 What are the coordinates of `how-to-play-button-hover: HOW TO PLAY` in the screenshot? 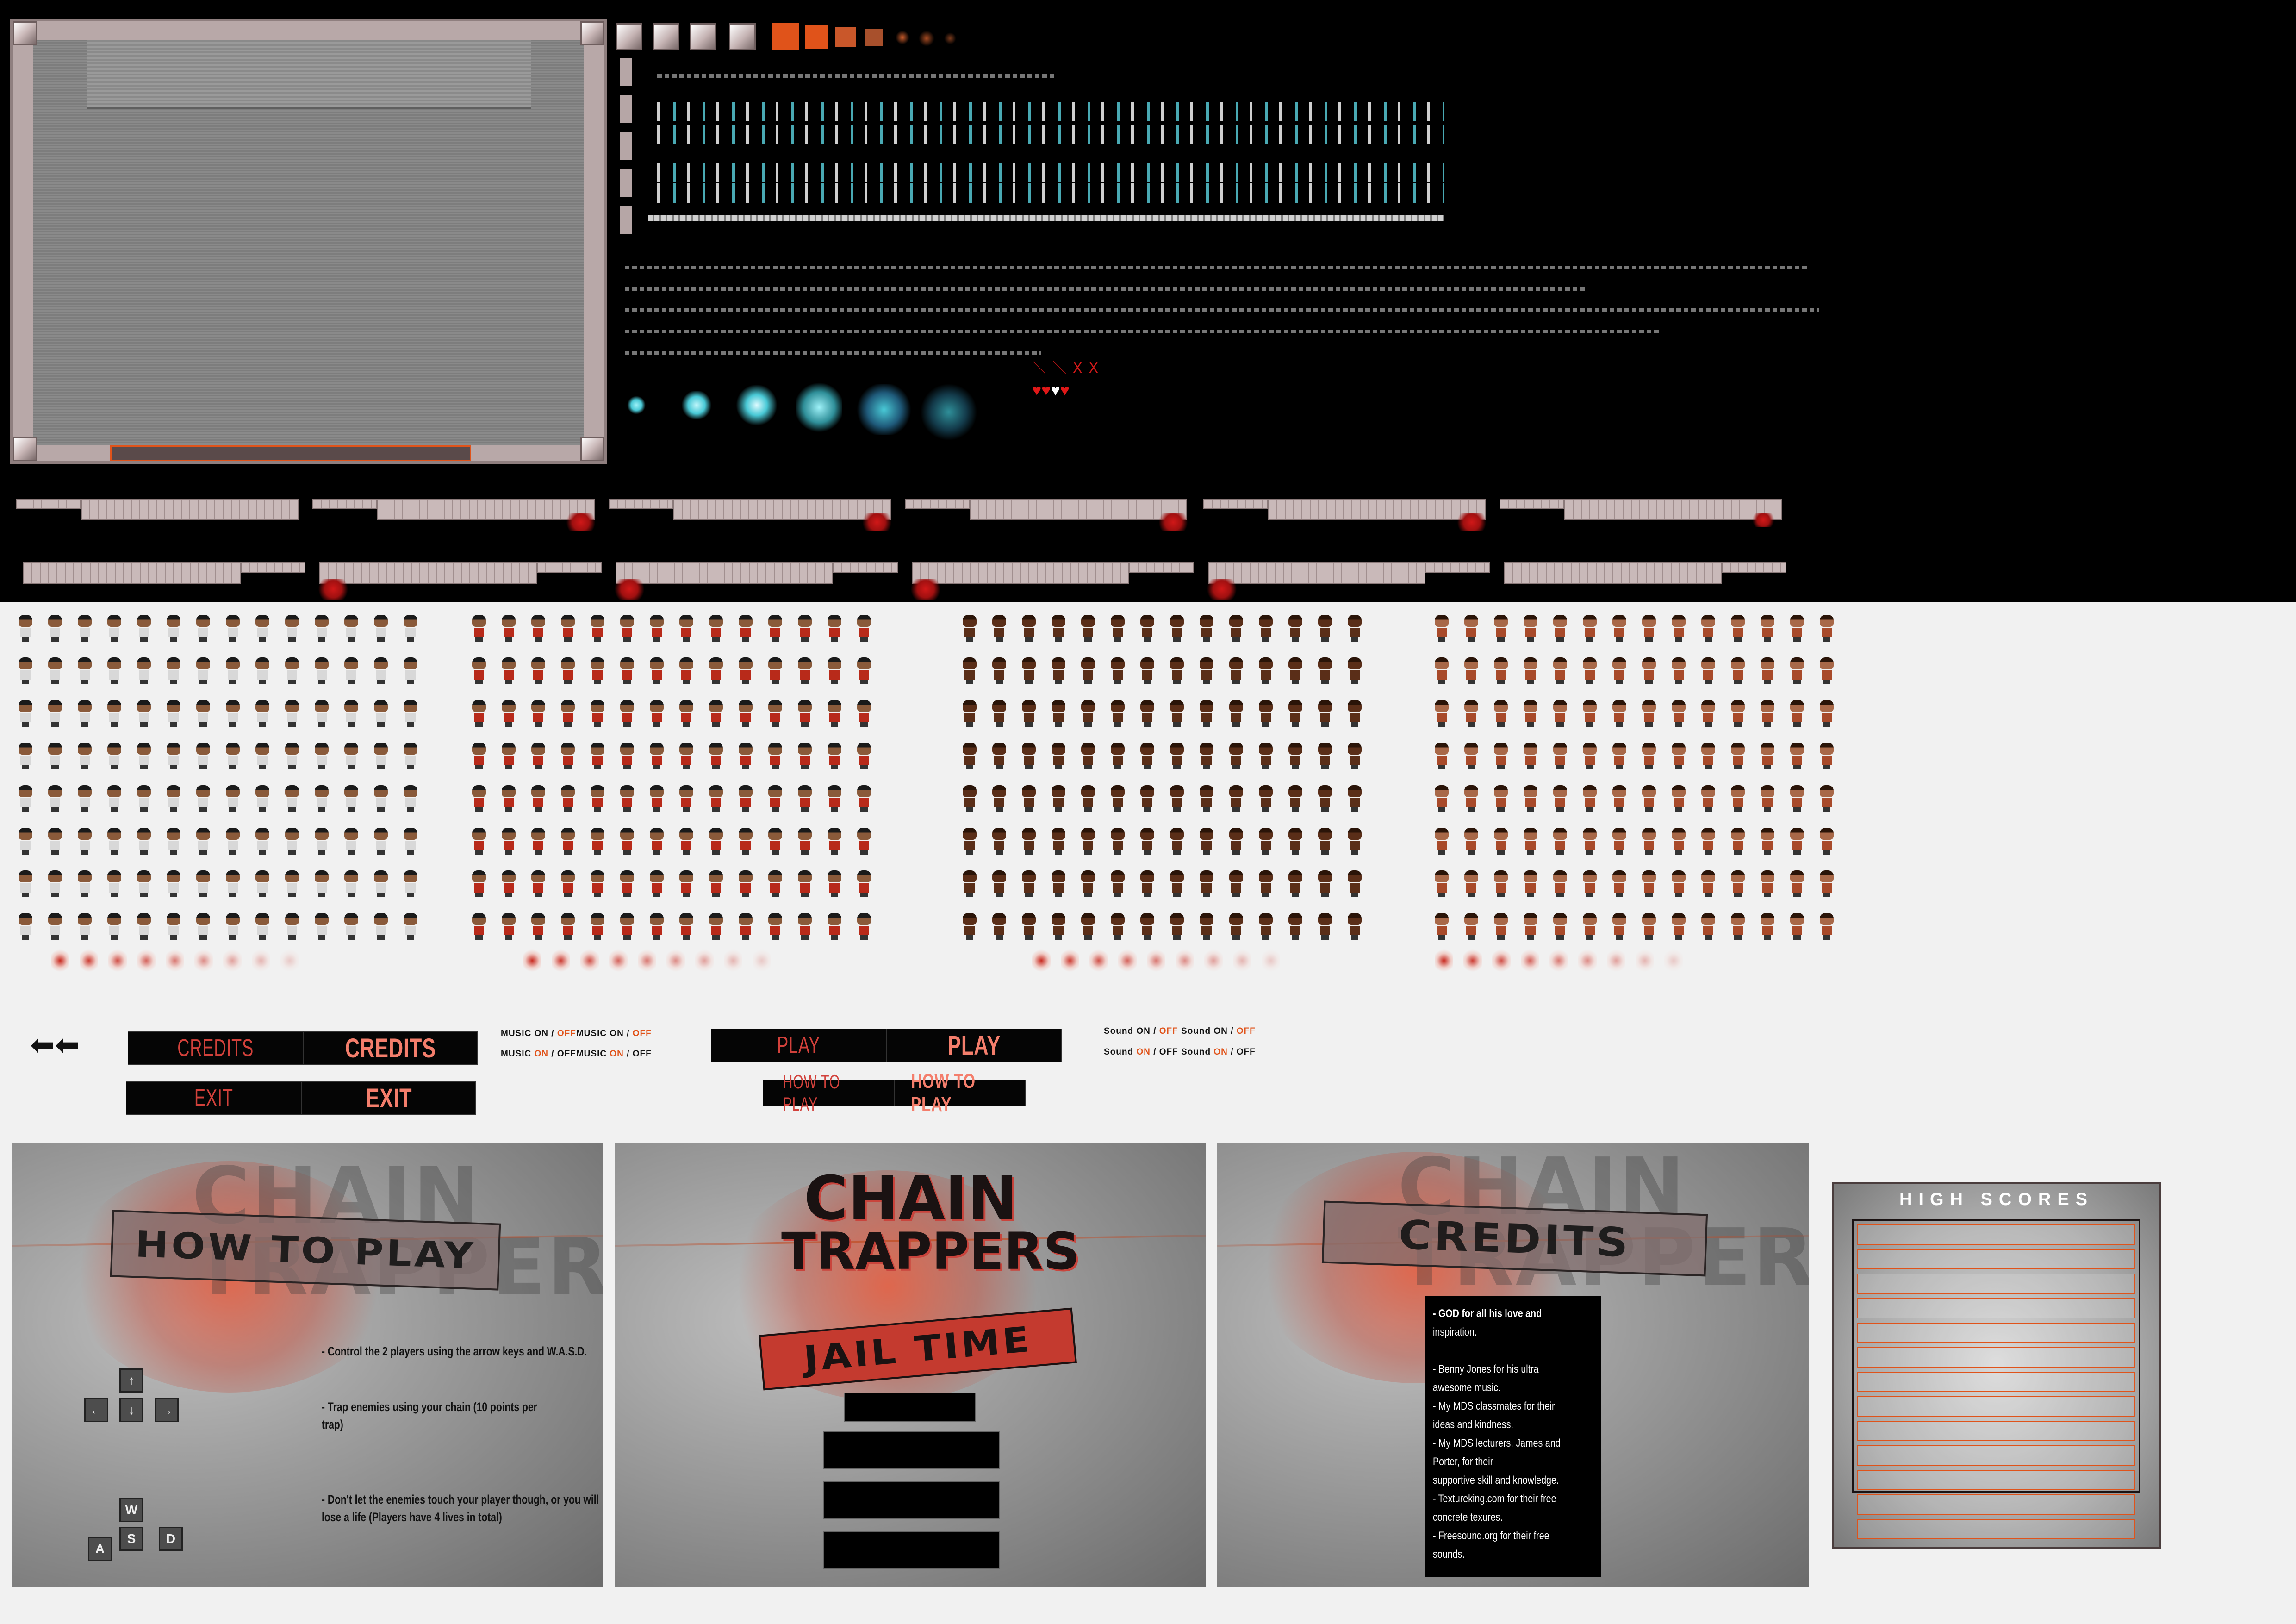 It's located at (960, 1093).